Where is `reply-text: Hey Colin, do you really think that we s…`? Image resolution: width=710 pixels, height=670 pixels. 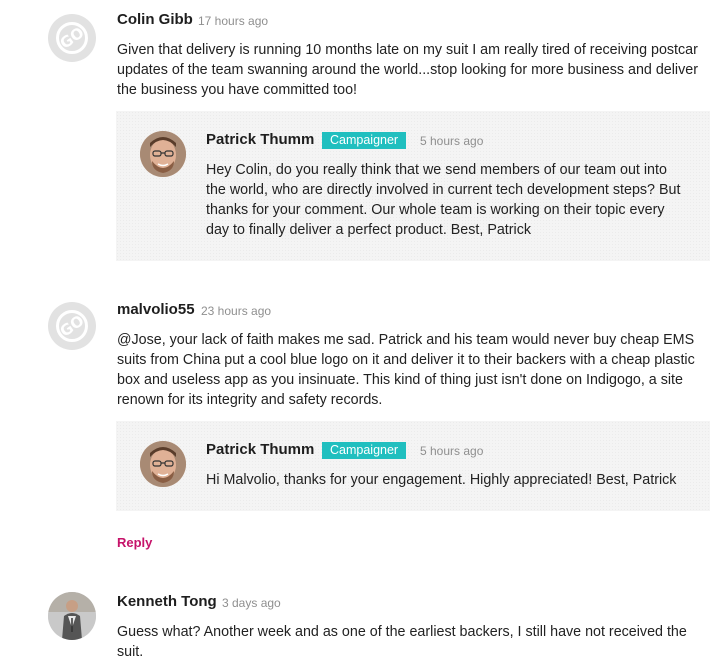
reply-text: Hey Colin, do you really think that we s… is located at coordinates (443, 200).